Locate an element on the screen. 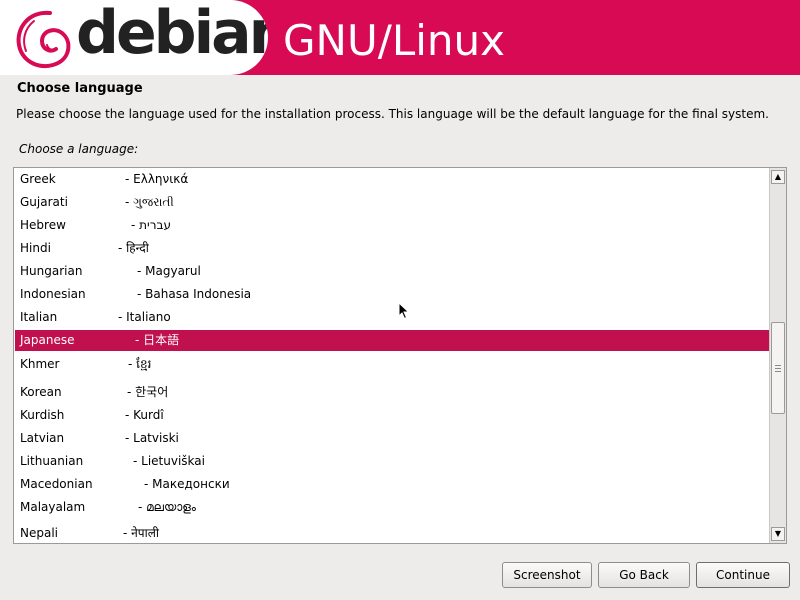  language-native-name: - 日本語 is located at coordinates (157, 340).